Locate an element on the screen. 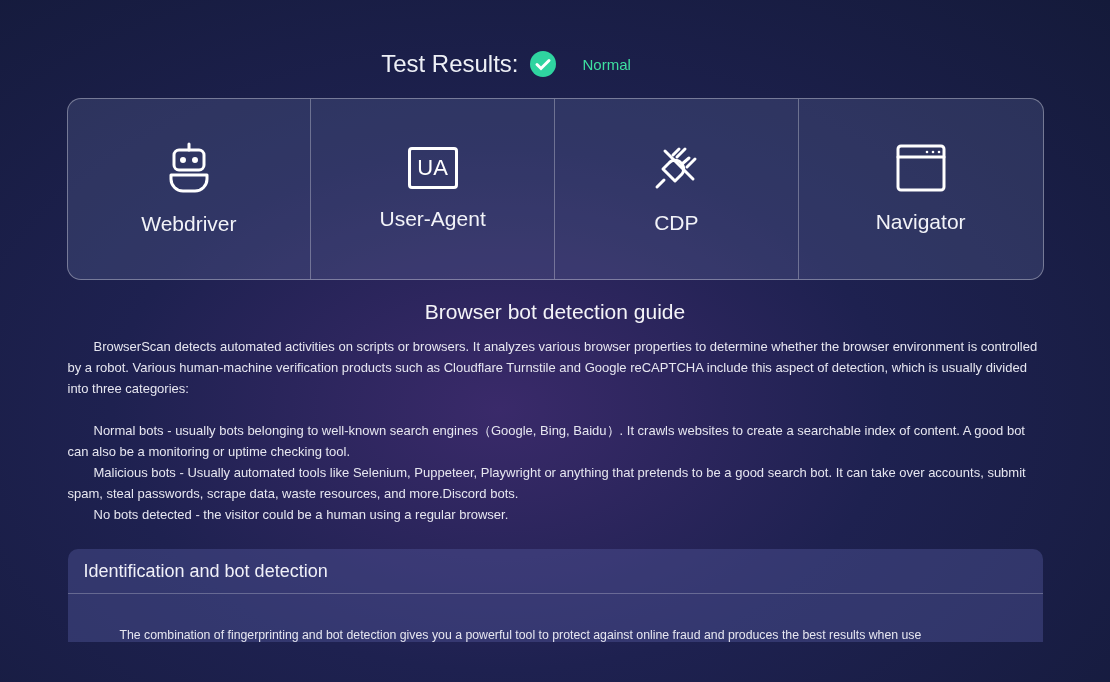  status-text: Normal is located at coordinates (607, 64).